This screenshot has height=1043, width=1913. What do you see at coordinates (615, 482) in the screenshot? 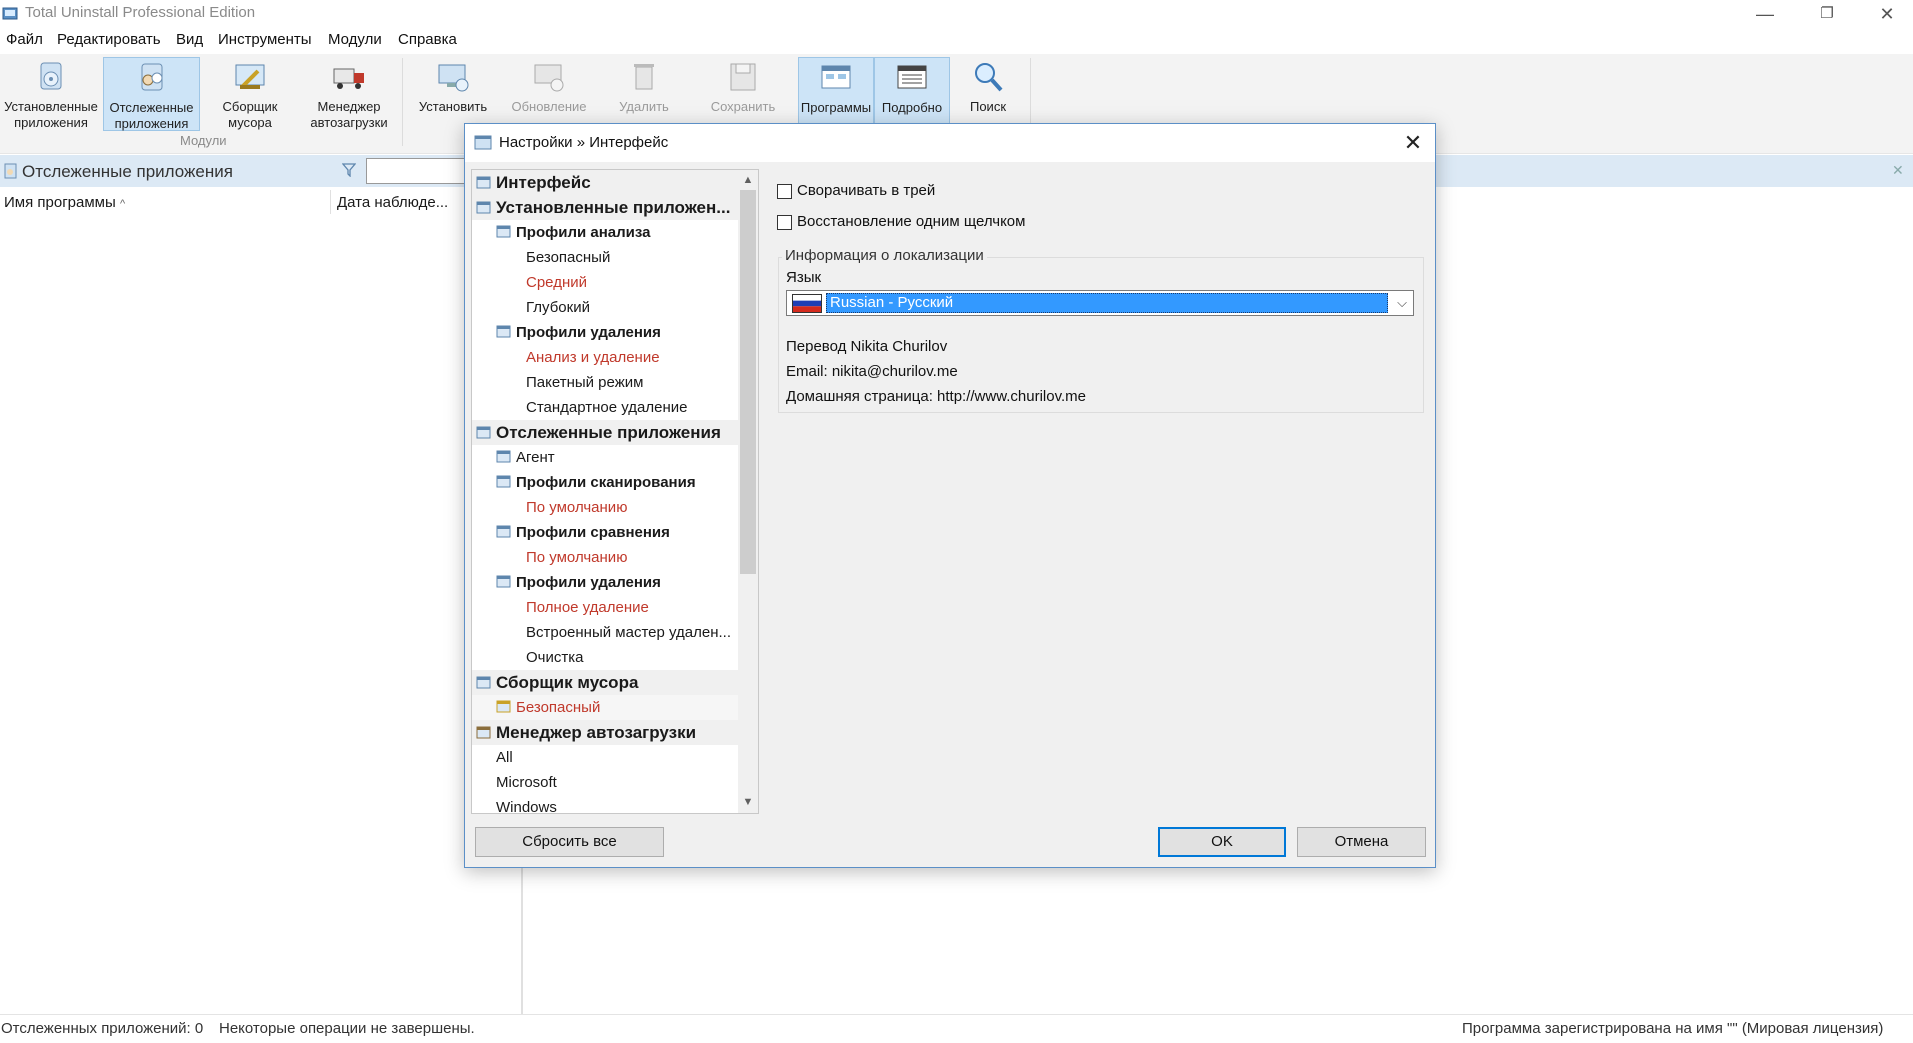
I see `tree-item: Профили сканирования` at bounding box center [615, 482].